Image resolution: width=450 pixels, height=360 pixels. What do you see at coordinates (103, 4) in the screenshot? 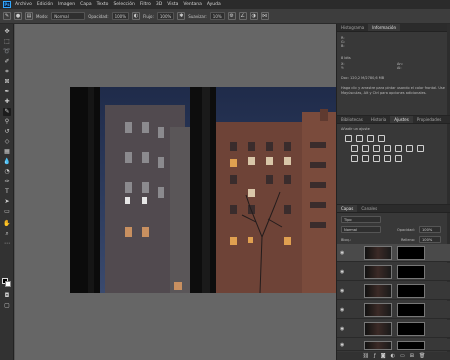
I see `menu-texto: Texto` at bounding box center [103, 4].